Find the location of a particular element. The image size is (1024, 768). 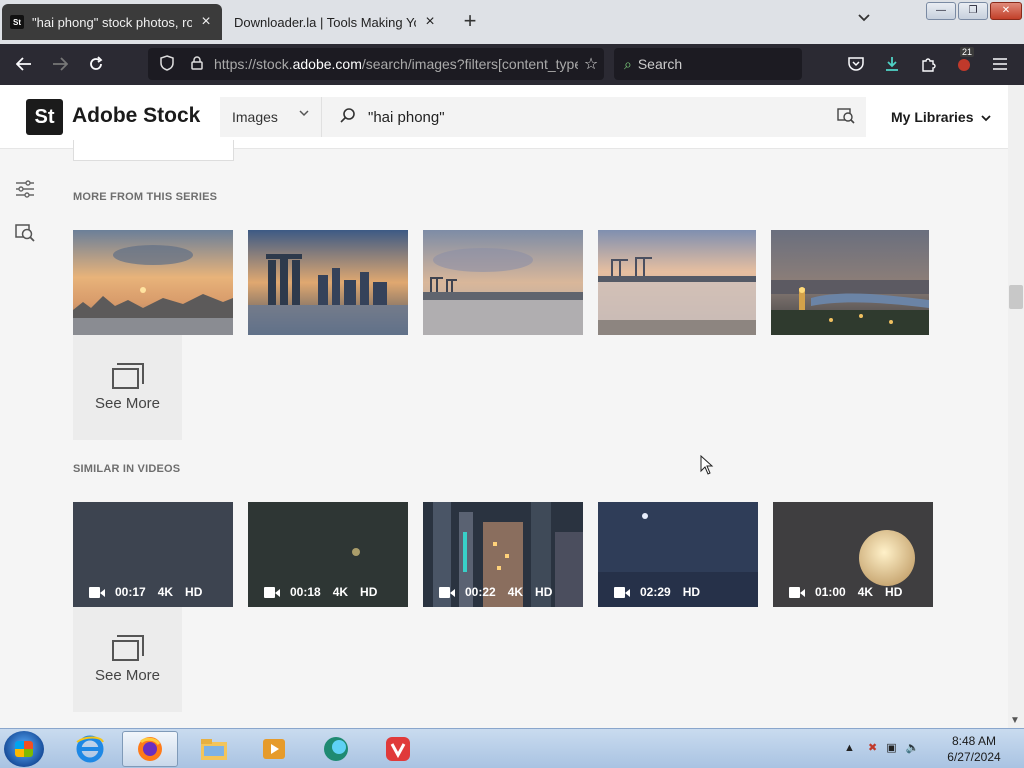

see-more-label: See More is located at coordinates (127, 675).